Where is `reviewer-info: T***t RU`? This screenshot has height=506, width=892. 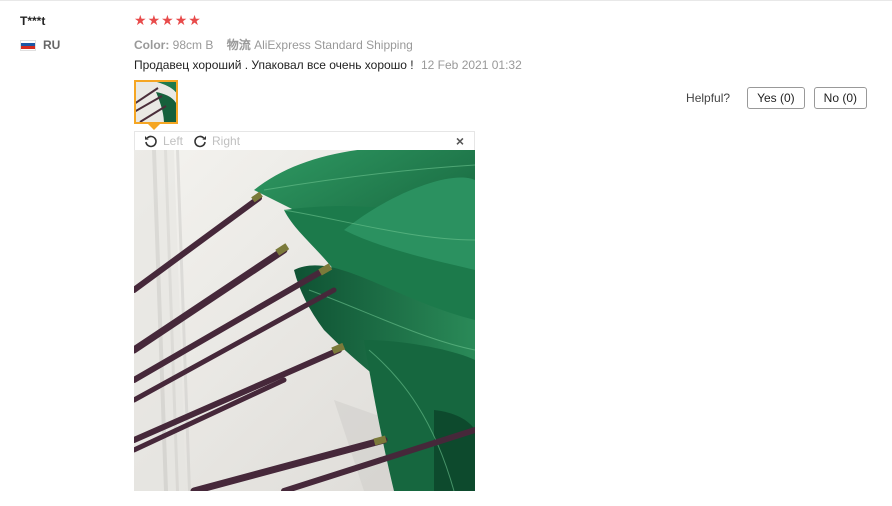
reviewer-info: T***t RU is located at coordinates (40, 33).